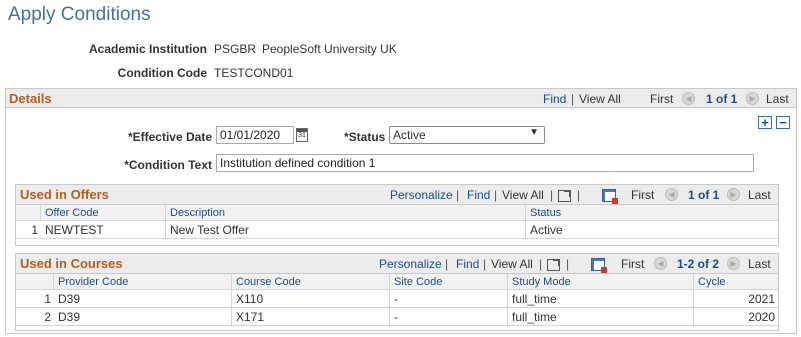 Image resolution: width=801 pixels, height=337 pixels. What do you see at coordinates (311, 317) in the screenshot?
I see `course-code-cell: X171` at bounding box center [311, 317].